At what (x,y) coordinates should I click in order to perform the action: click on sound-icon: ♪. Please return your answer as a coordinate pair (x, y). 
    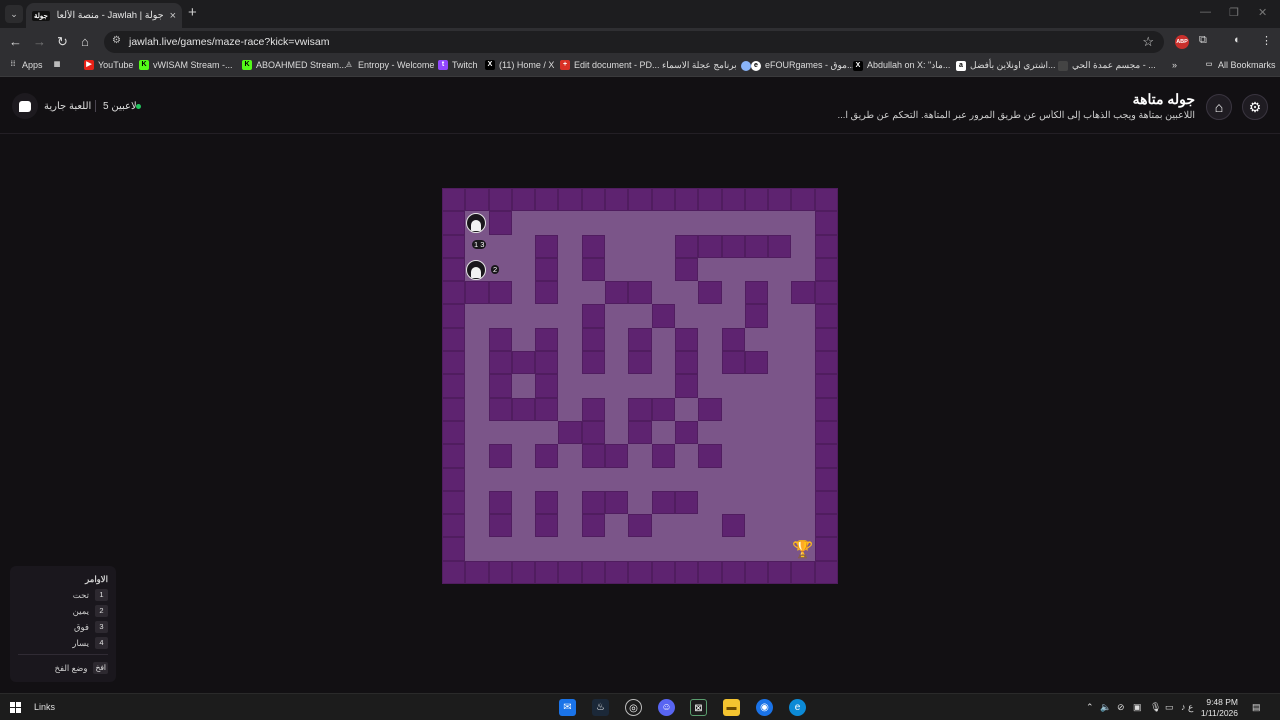
    Looking at the image, I should click on (1183, 707).